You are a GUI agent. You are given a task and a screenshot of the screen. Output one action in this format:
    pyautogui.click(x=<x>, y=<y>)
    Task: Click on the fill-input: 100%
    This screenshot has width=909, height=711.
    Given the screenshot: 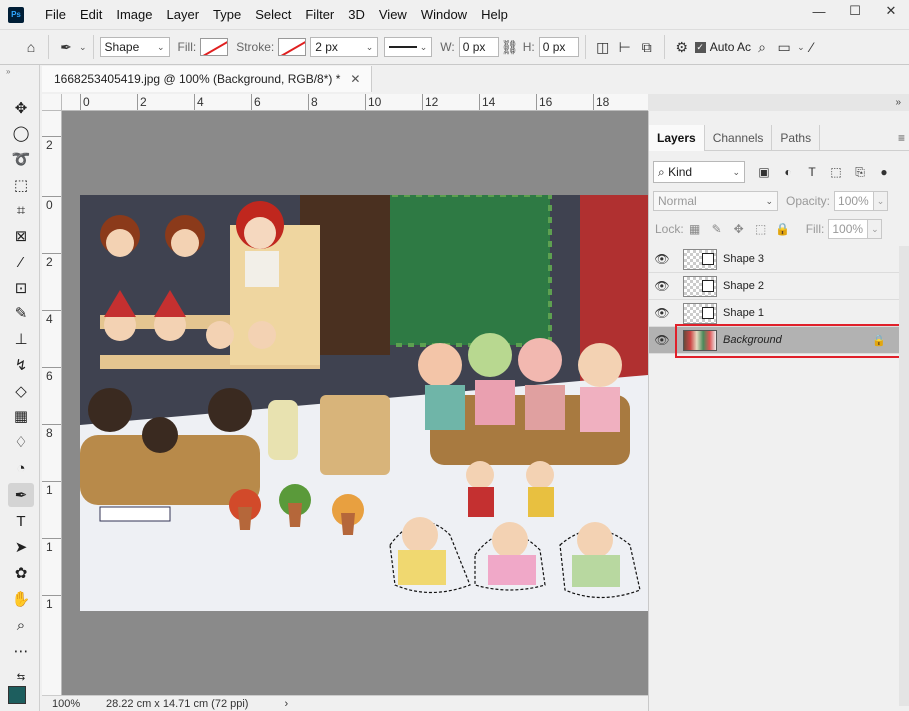 What is the action you would take?
    pyautogui.click(x=848, y=229)
    